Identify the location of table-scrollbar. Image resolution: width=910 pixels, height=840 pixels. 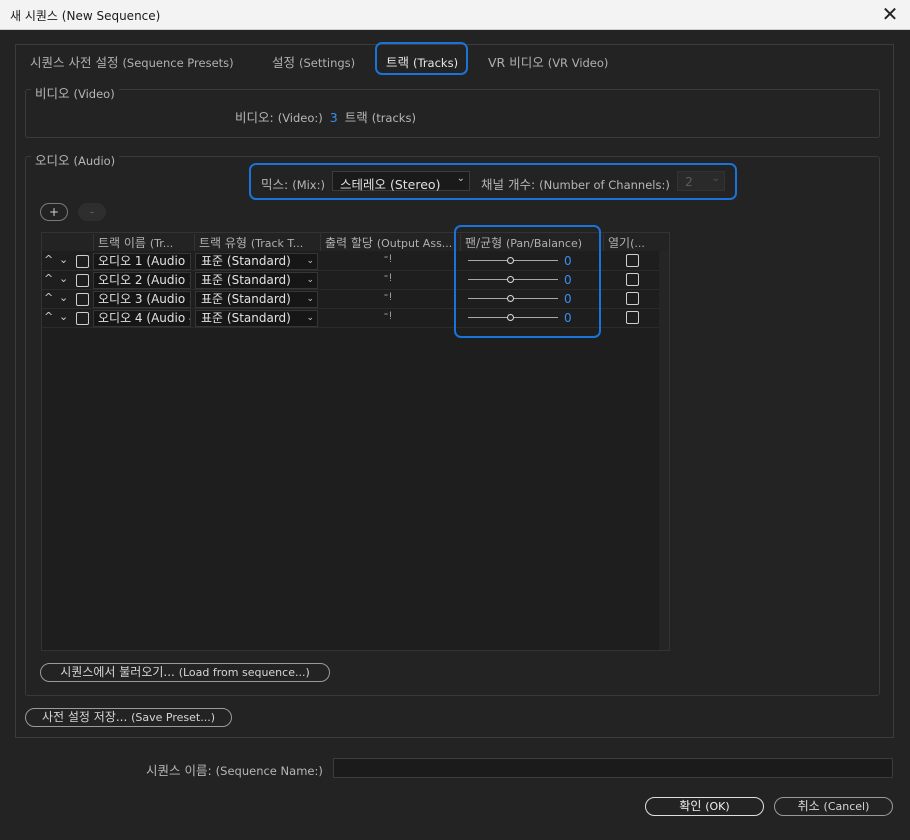
(664, 450).